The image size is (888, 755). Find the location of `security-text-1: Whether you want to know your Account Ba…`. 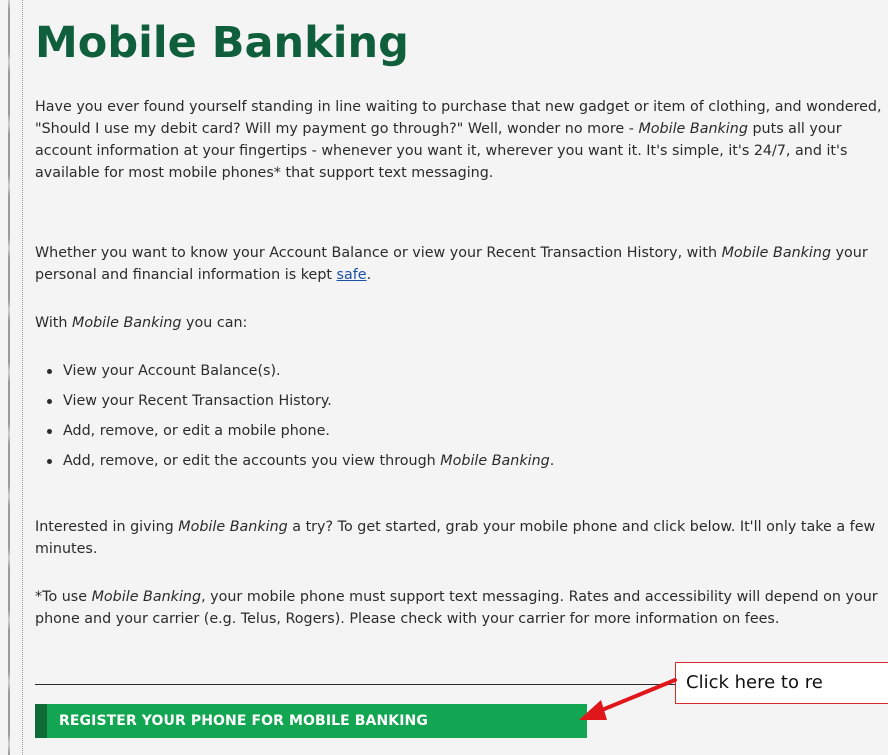

security-text-1: Whether you want to know your Account Ba… is located at coordinates (378, 253).